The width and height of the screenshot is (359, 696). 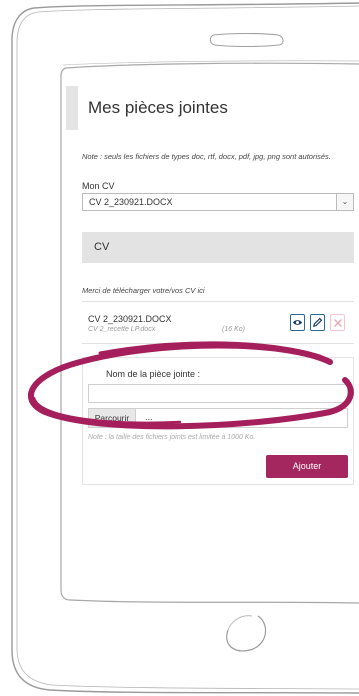 I want to click on eye-icon, so click(x=297, y=322).